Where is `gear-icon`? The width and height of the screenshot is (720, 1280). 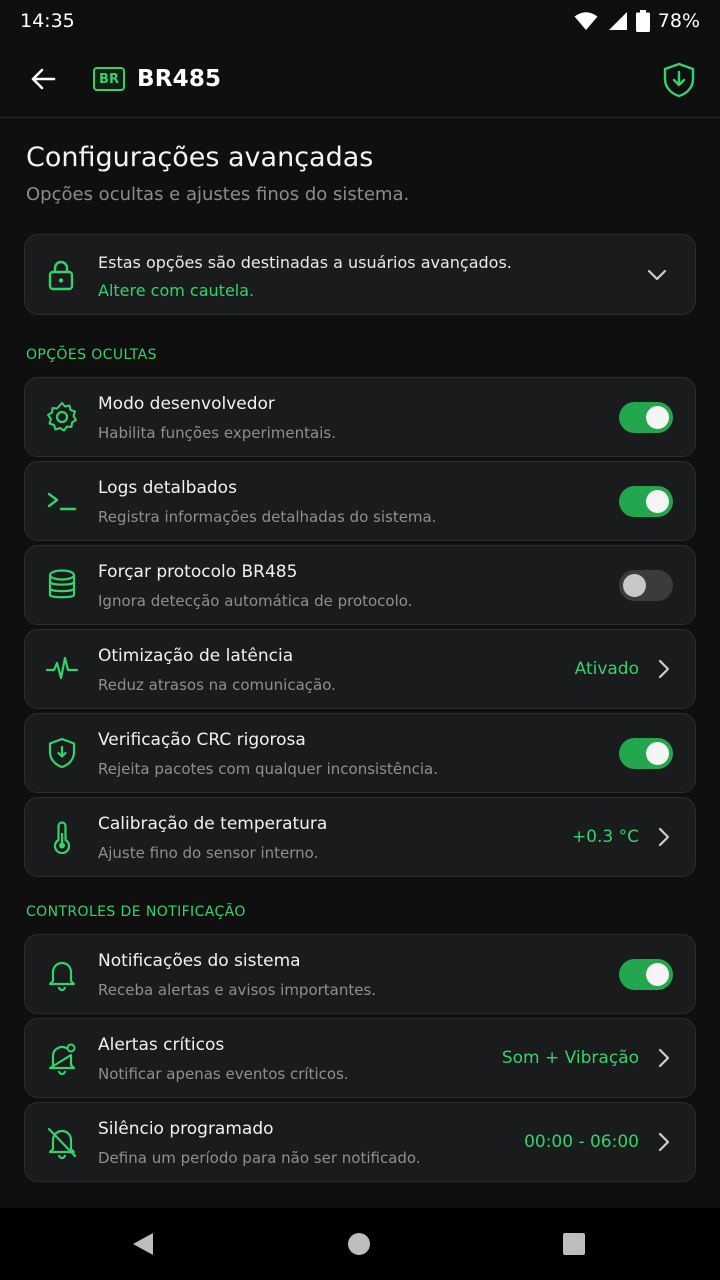 gear-icon is located at coordinates (62, 417).